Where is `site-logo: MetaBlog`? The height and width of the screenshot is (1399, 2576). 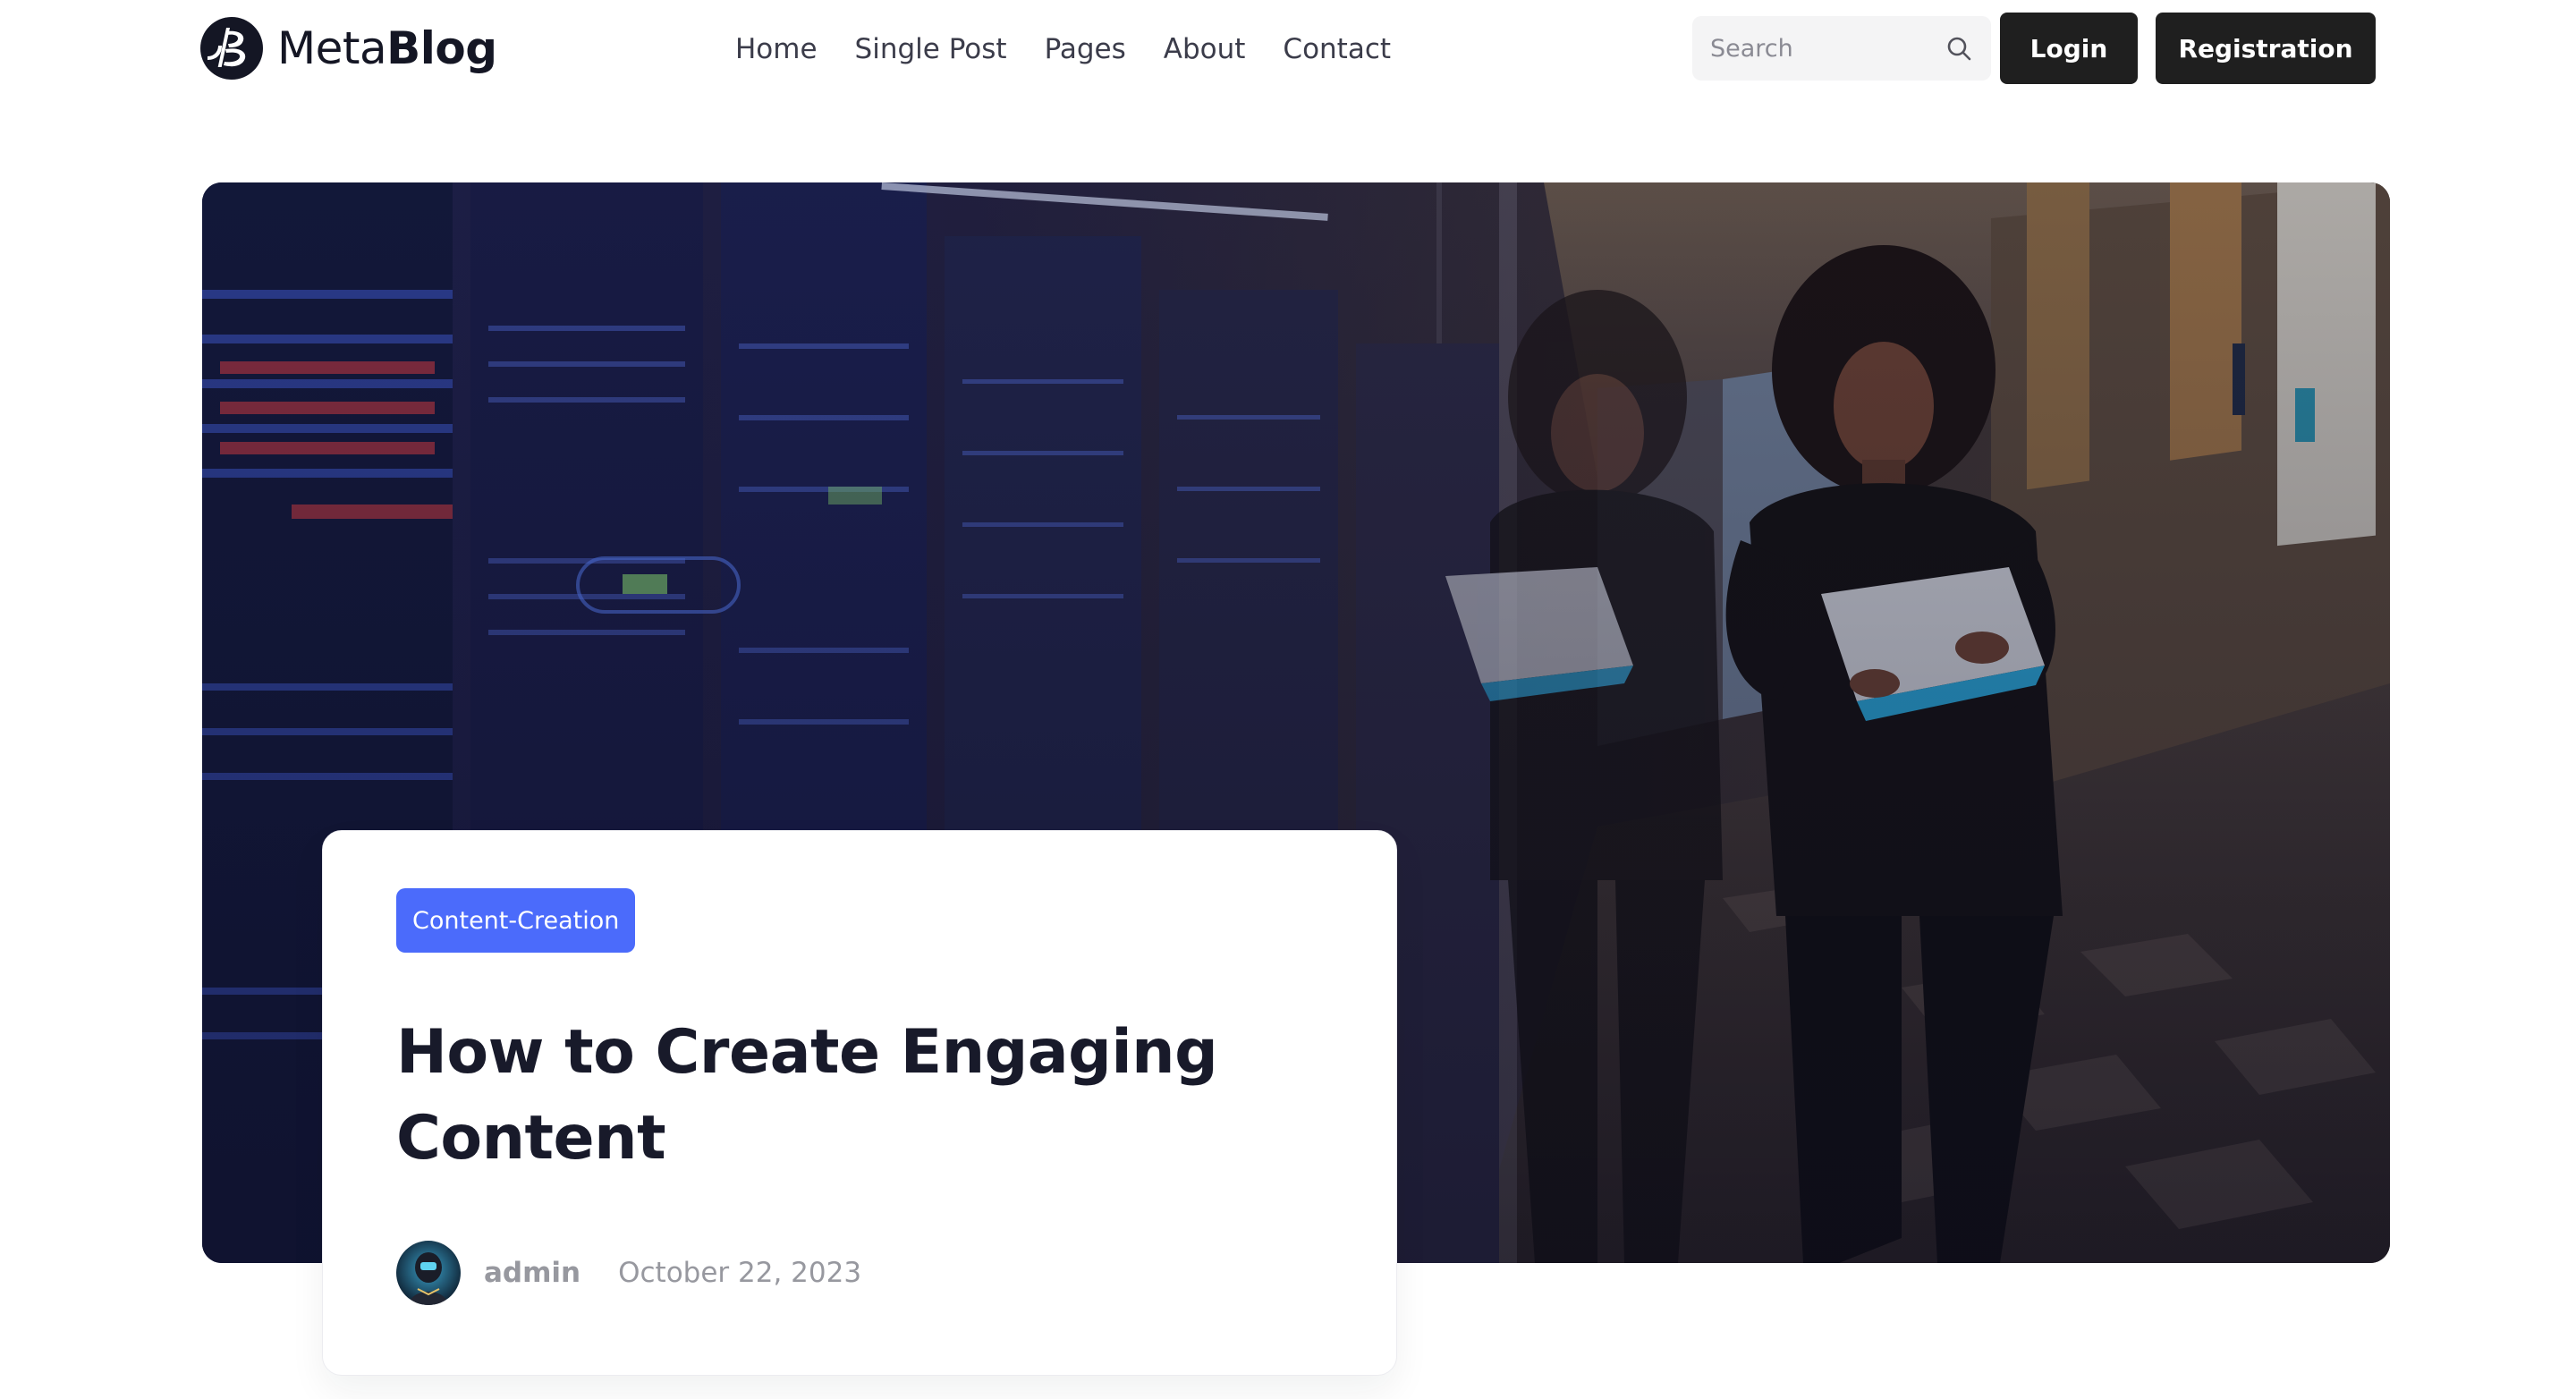
site-logo: MetaBlog is located at coordinates (348, 48).